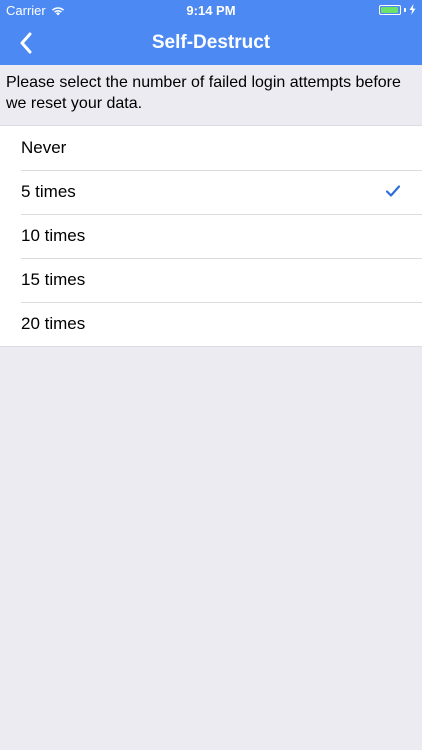 Image resolution: width=422 pixels, height=750 pixels. I want to click on option-row-20-times: 20 times, so click(211, 324).